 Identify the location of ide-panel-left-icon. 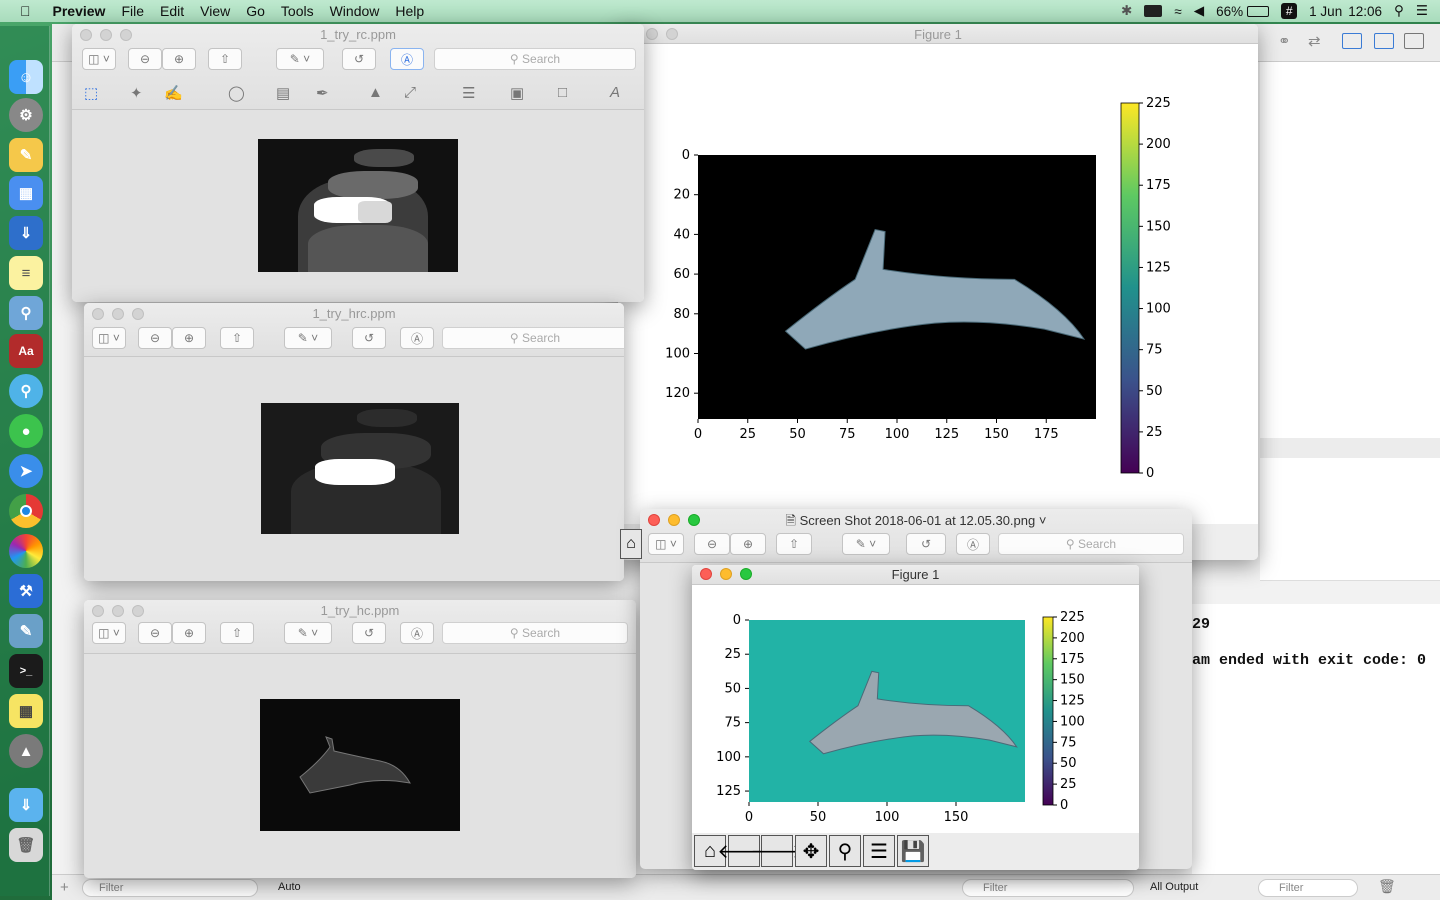
(1352, 41).